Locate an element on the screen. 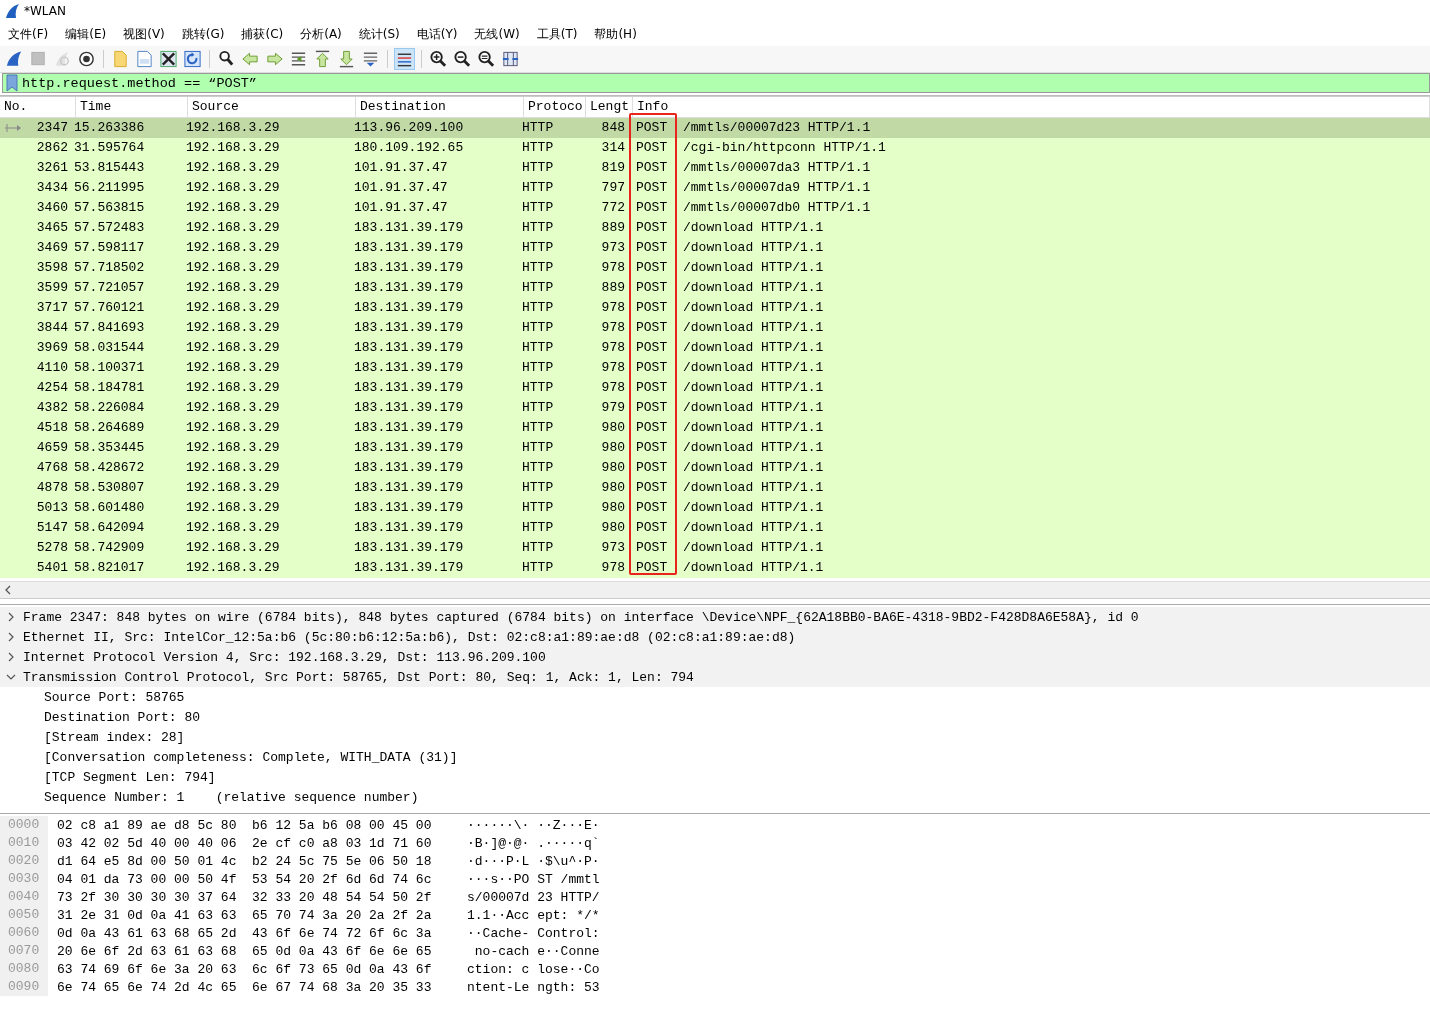 Image resolution: width=1430 pixels, height=1009 pixels. table-cell-text: 978 is located at coordinates (613, 568).